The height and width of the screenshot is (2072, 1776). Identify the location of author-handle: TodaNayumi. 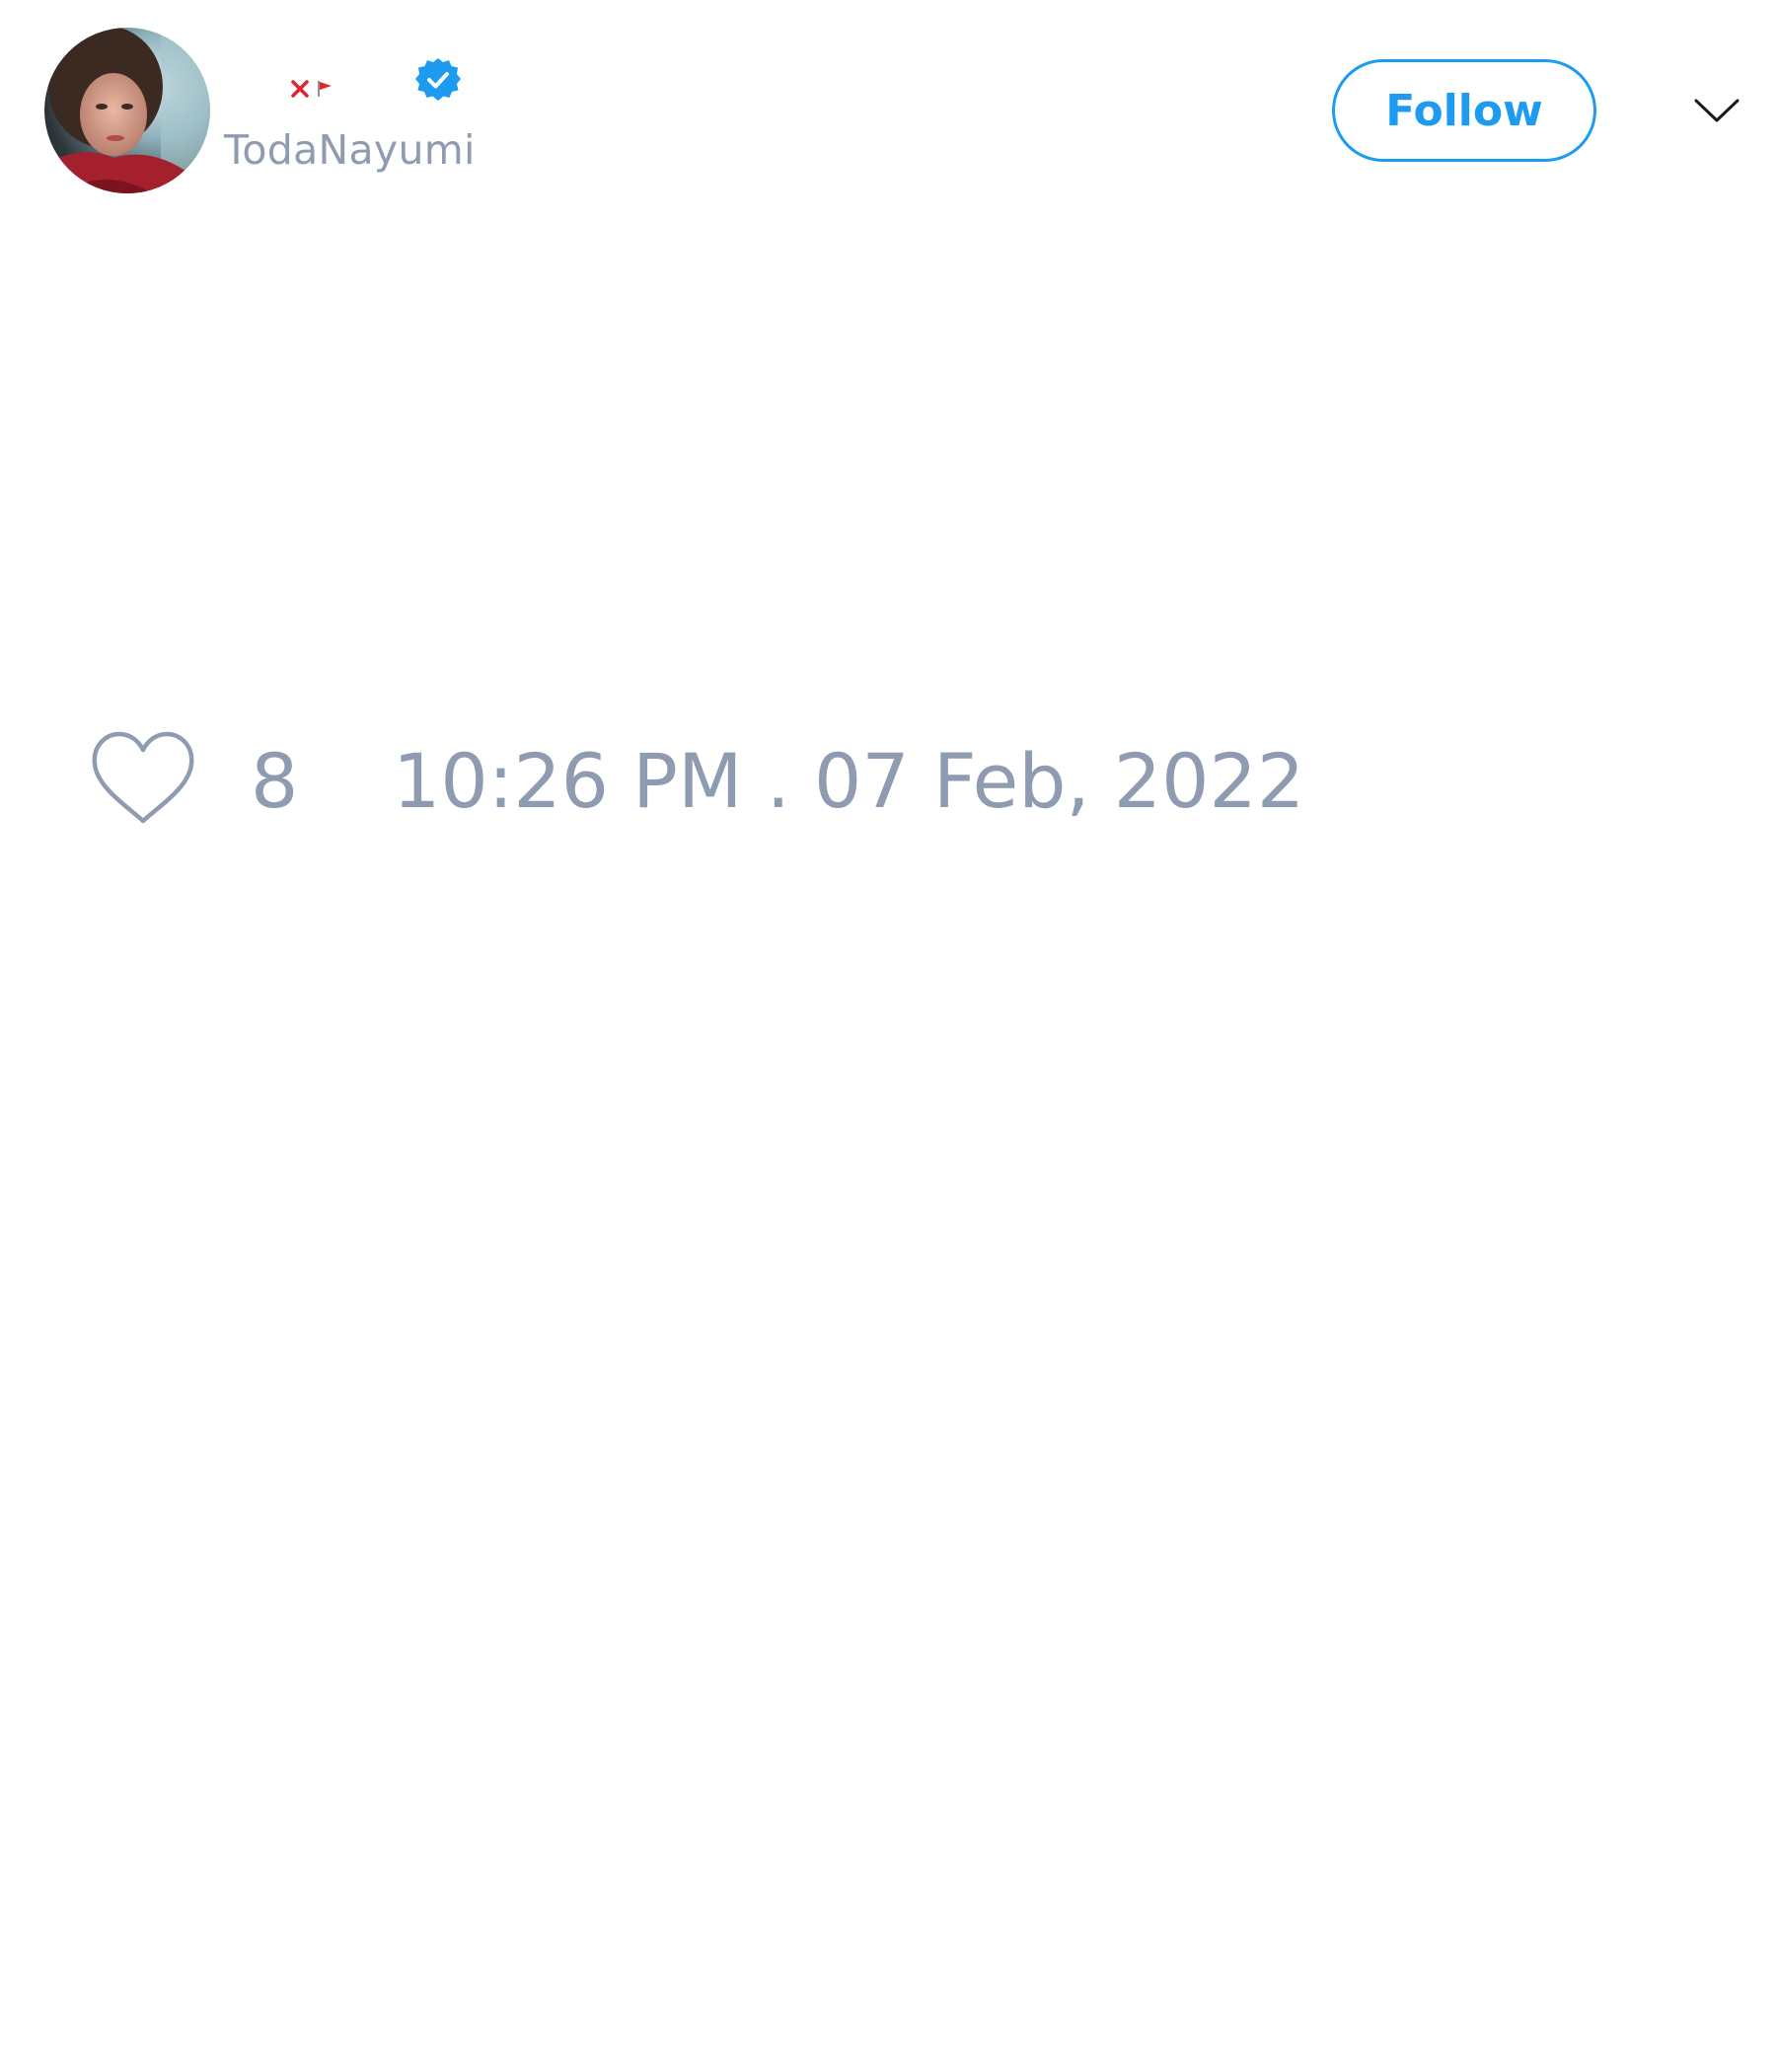
(350, 150).